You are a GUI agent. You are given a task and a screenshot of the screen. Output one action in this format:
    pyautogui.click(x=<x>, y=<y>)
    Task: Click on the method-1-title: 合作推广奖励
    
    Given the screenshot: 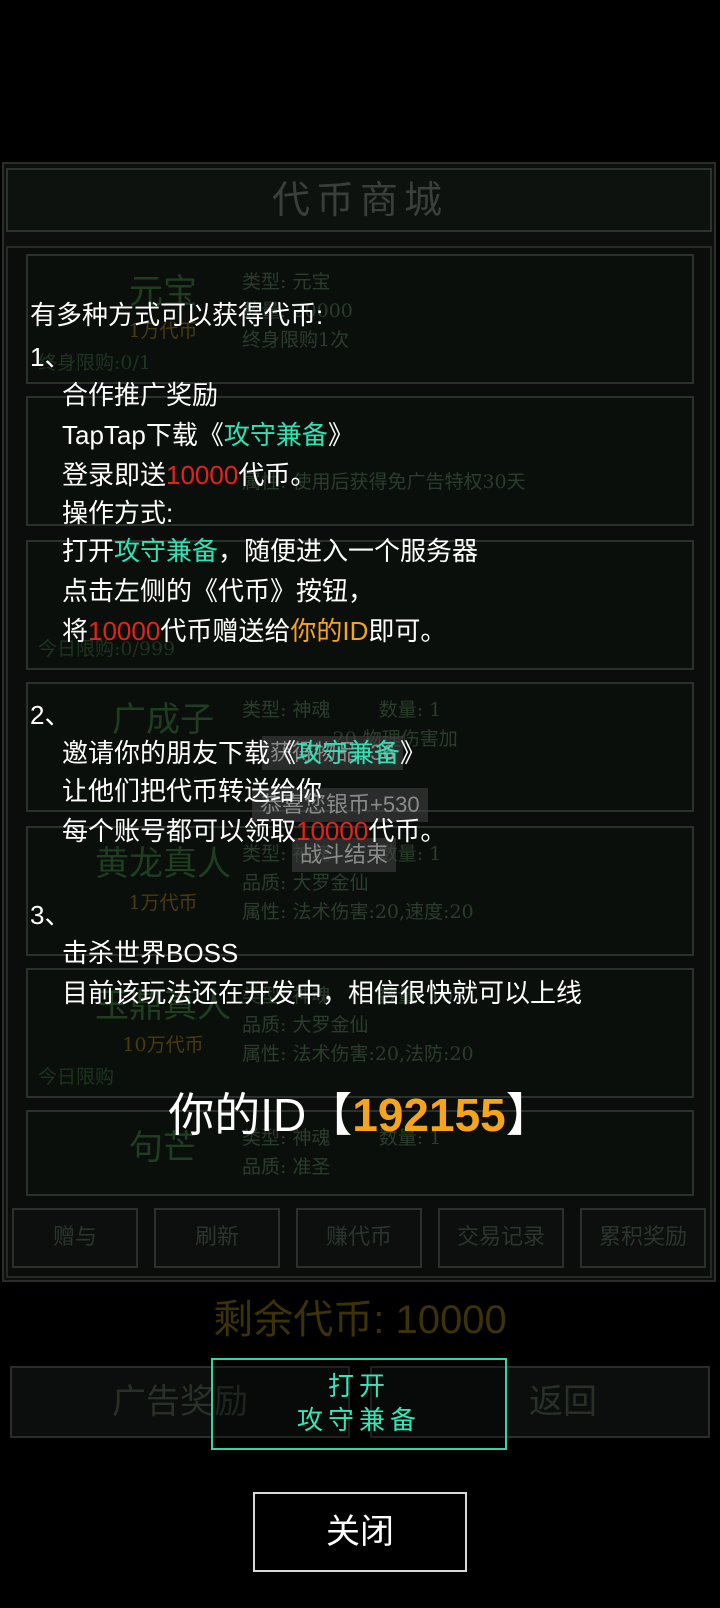 What is the action you would take?
    pyautogui.click(x=140, y=395)
    